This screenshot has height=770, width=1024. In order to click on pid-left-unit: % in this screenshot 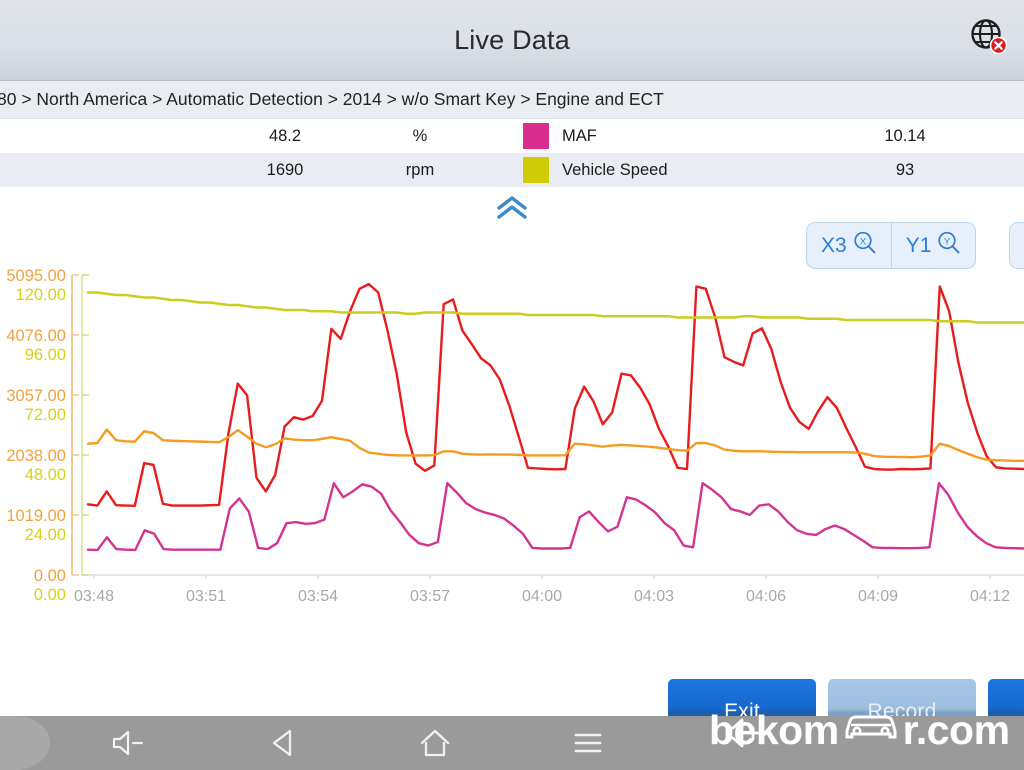, I will do `click(420, 135)`.